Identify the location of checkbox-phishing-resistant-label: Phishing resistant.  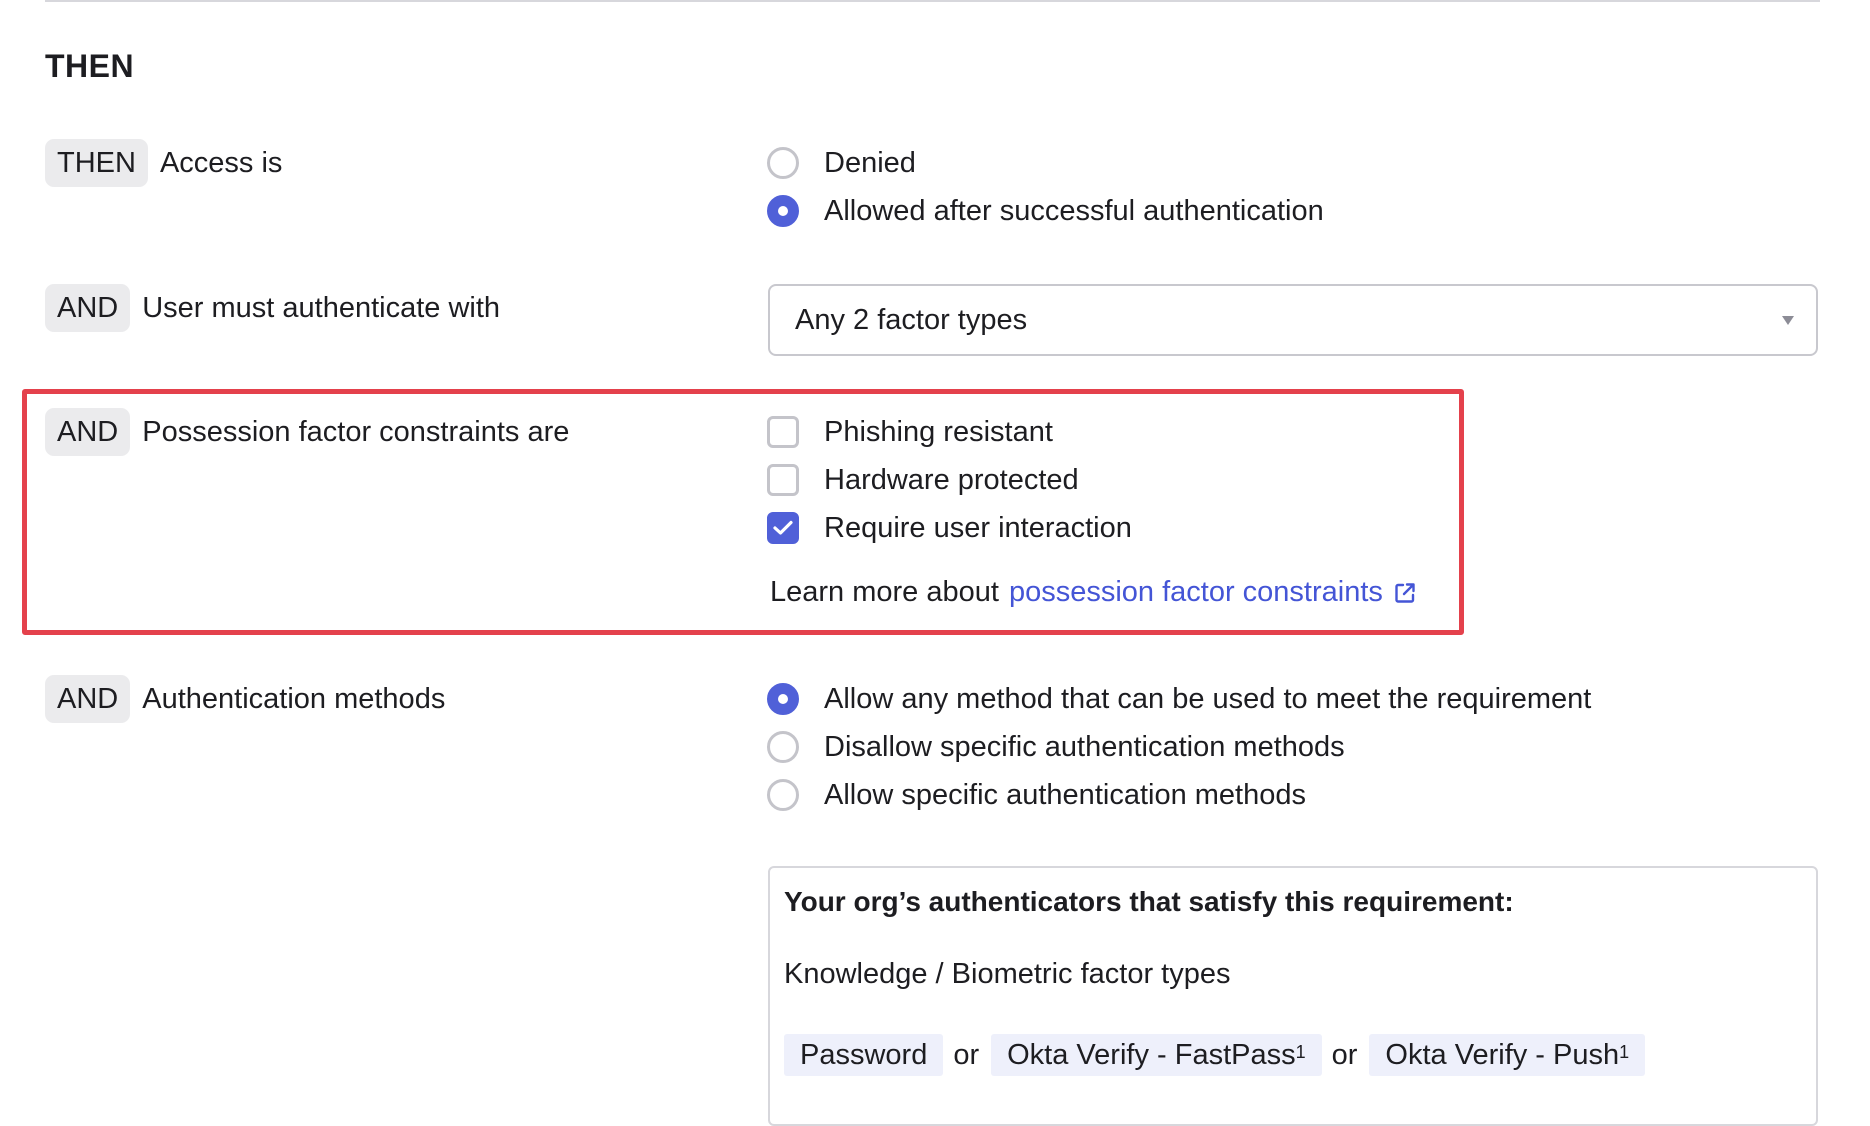
(938, 431).